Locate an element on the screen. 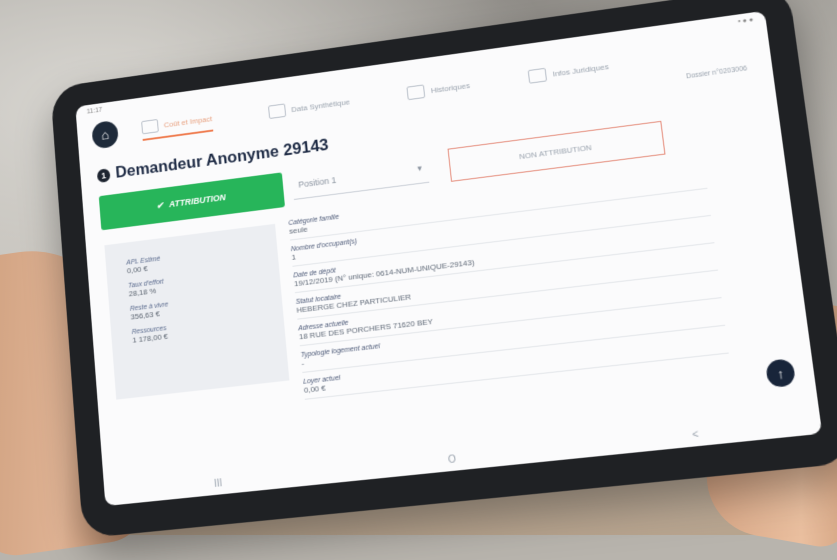 The width and height of the screenshot is (837, 560). home-logo-icon: ⌂ is located at coordinates (105, 135).